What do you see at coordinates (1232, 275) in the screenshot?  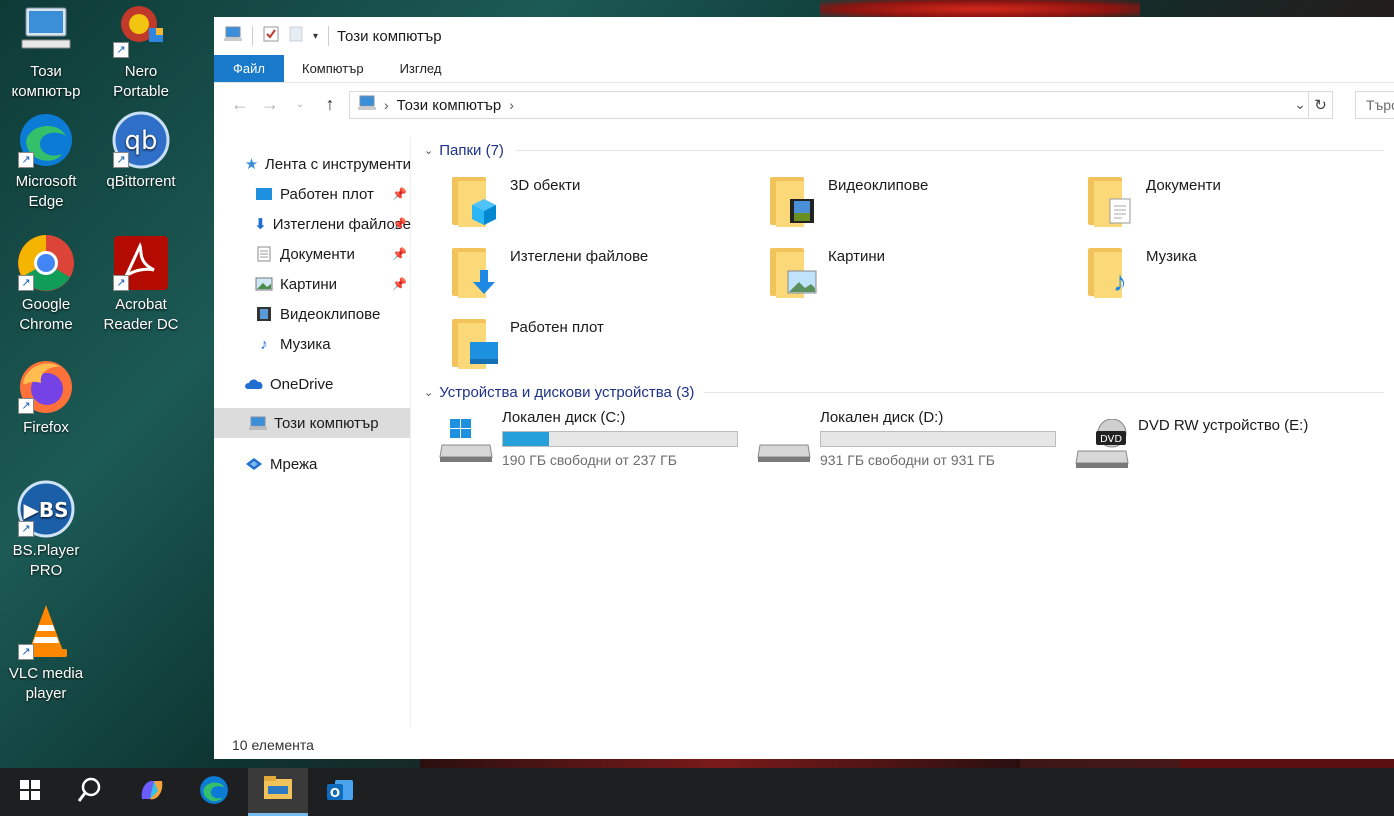 I see `folder-music: ♪ Музика` at bounding box center [1232, 275].